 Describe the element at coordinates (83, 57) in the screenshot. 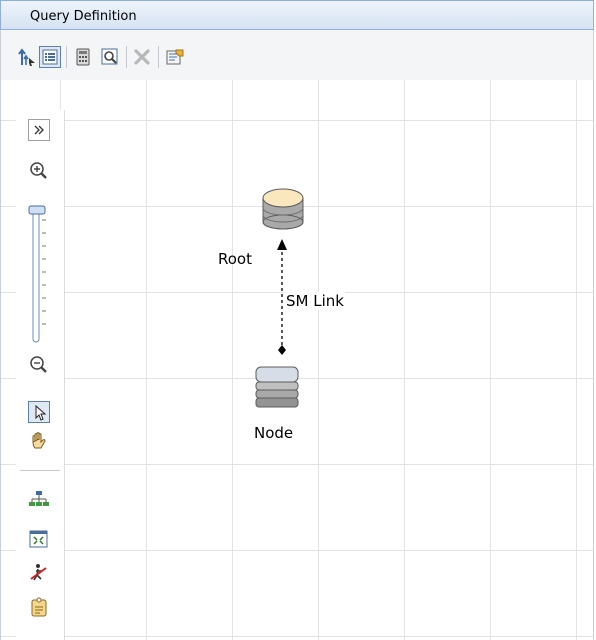

I see `calculator-icon` at that location.